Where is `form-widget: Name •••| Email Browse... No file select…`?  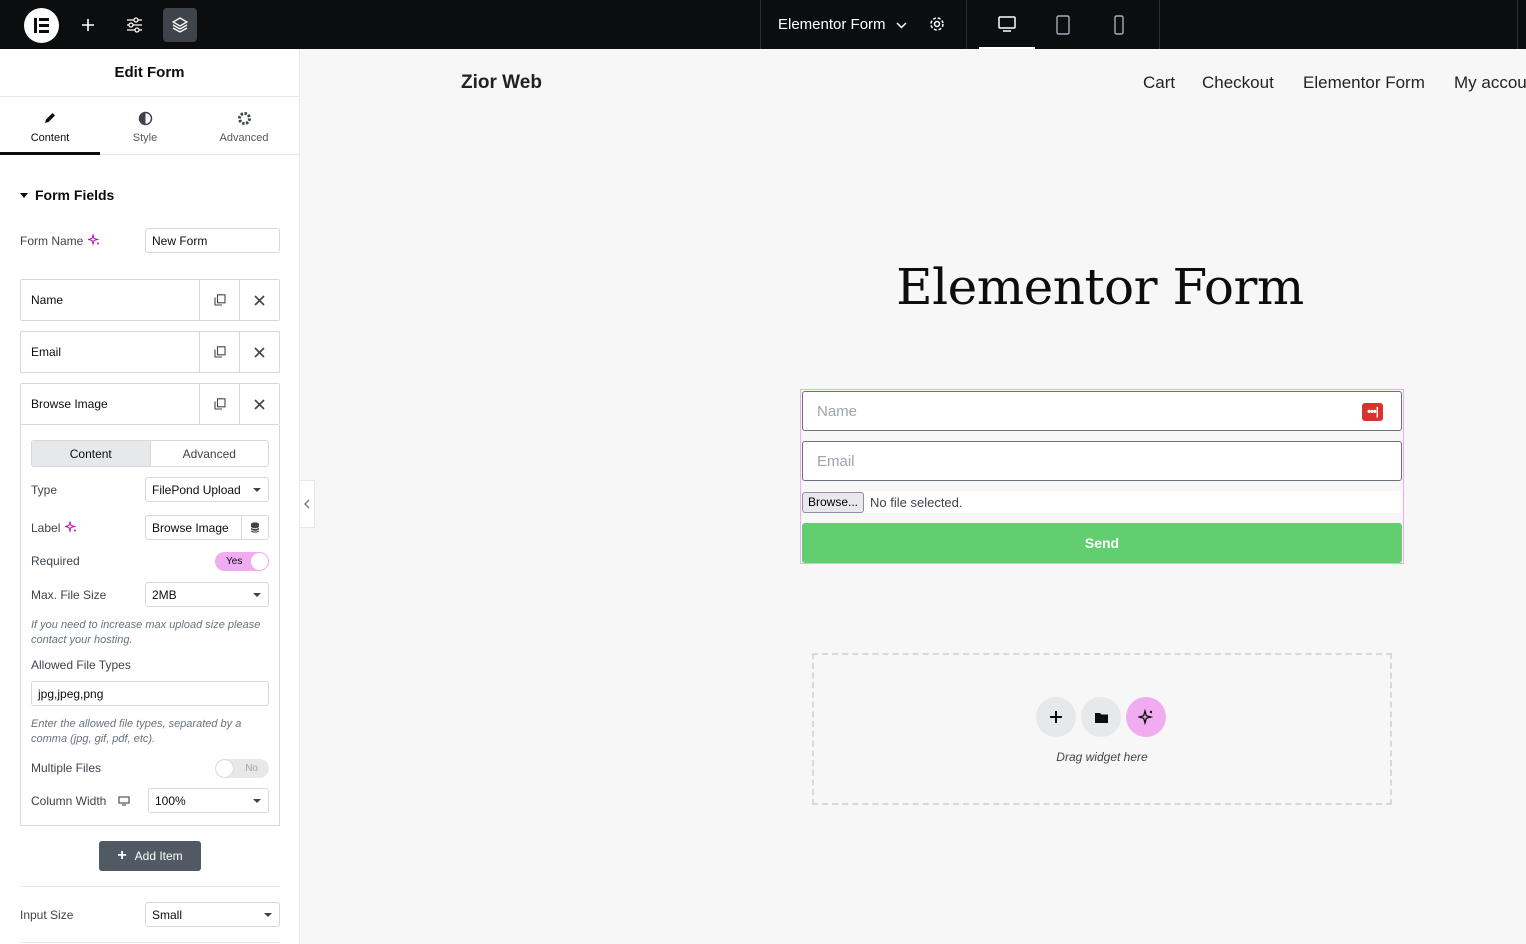
form-widget: Name •••| Email Browse... No file select… is located at coordinates (1102, 476).